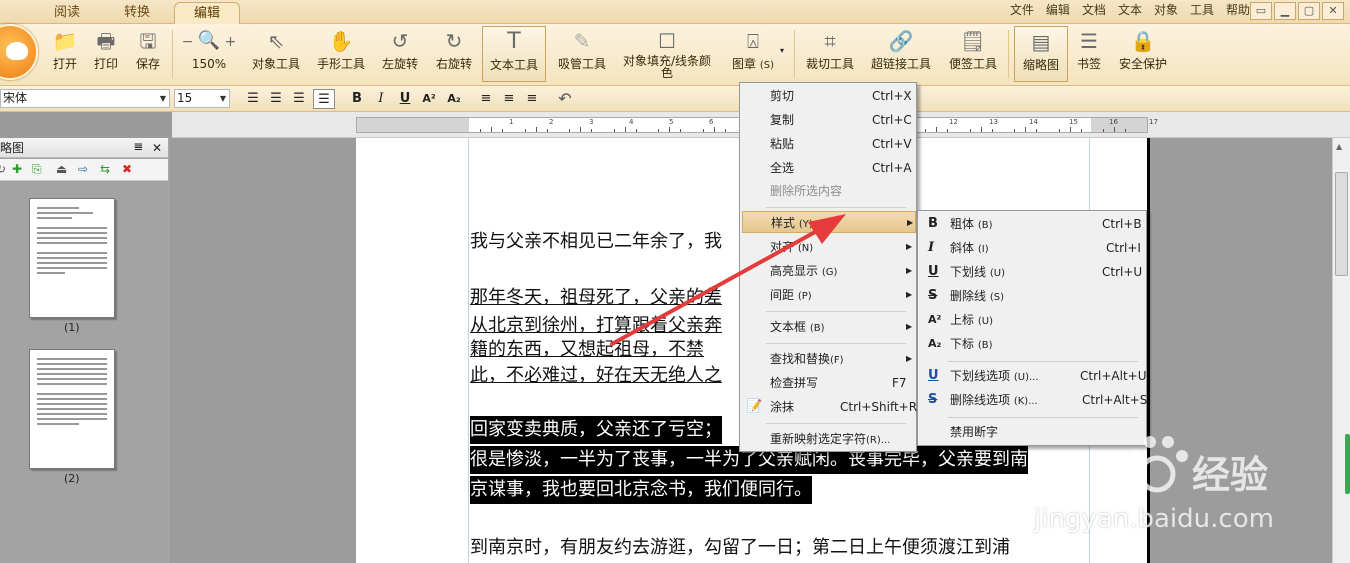 This screenshot has width=1350, height=563. What do you see at coordinates (782, 50) in the screenshot?
I see `stamp-dropdown-icon: ▾` at bounding box center [782, 50].